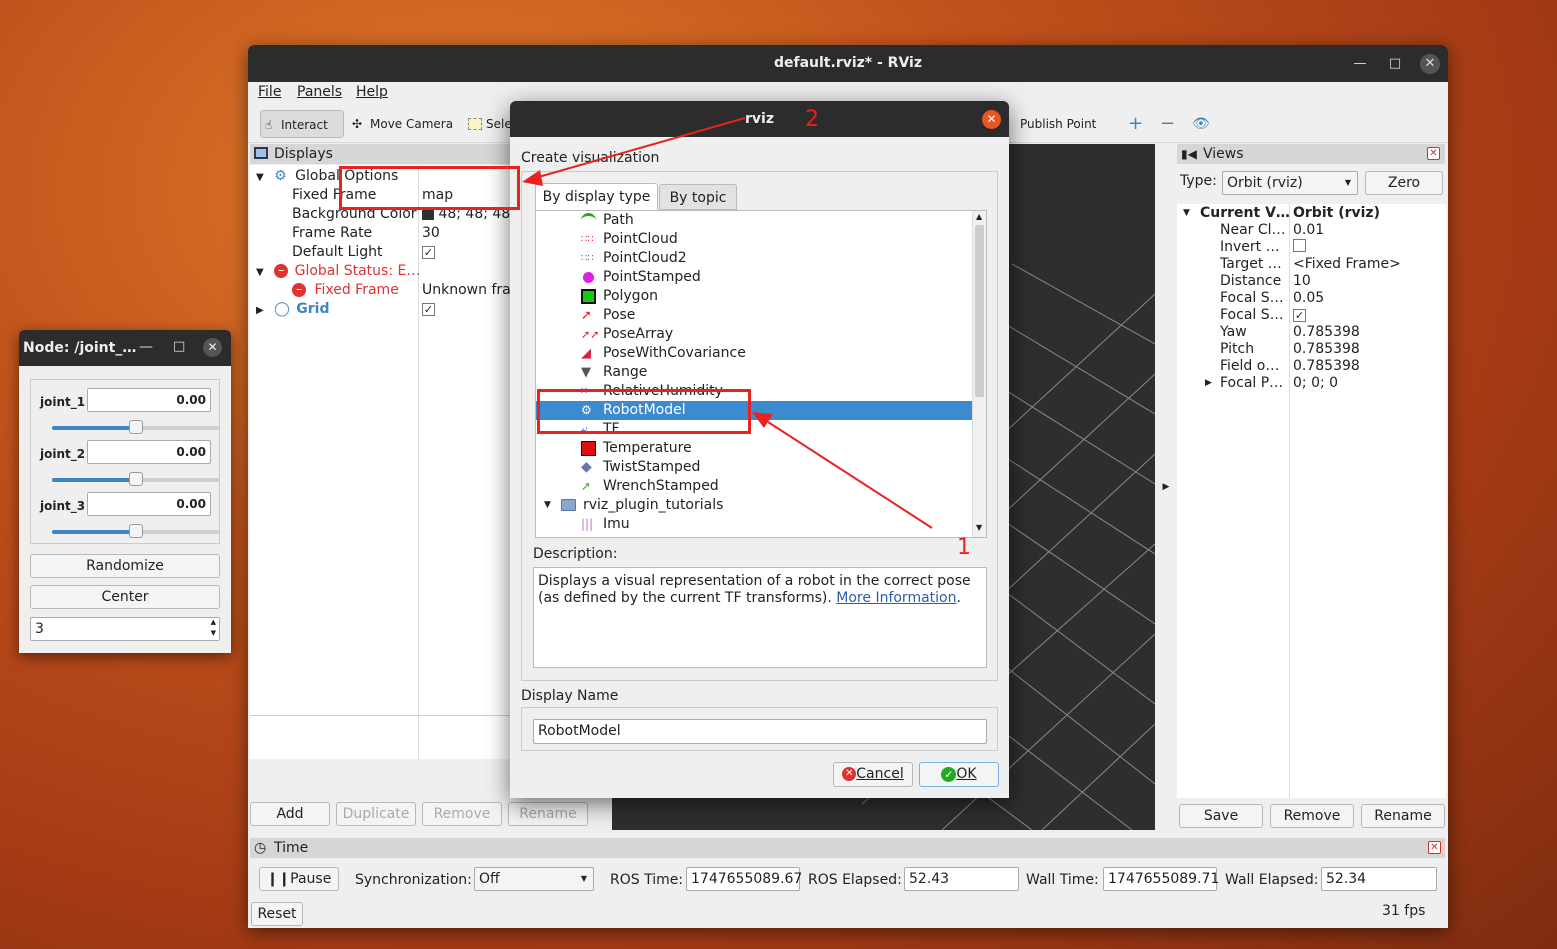  Describe the element at coordinates (812, 119) in the screenshot. I see `annotation-number-2: 2` at that location.